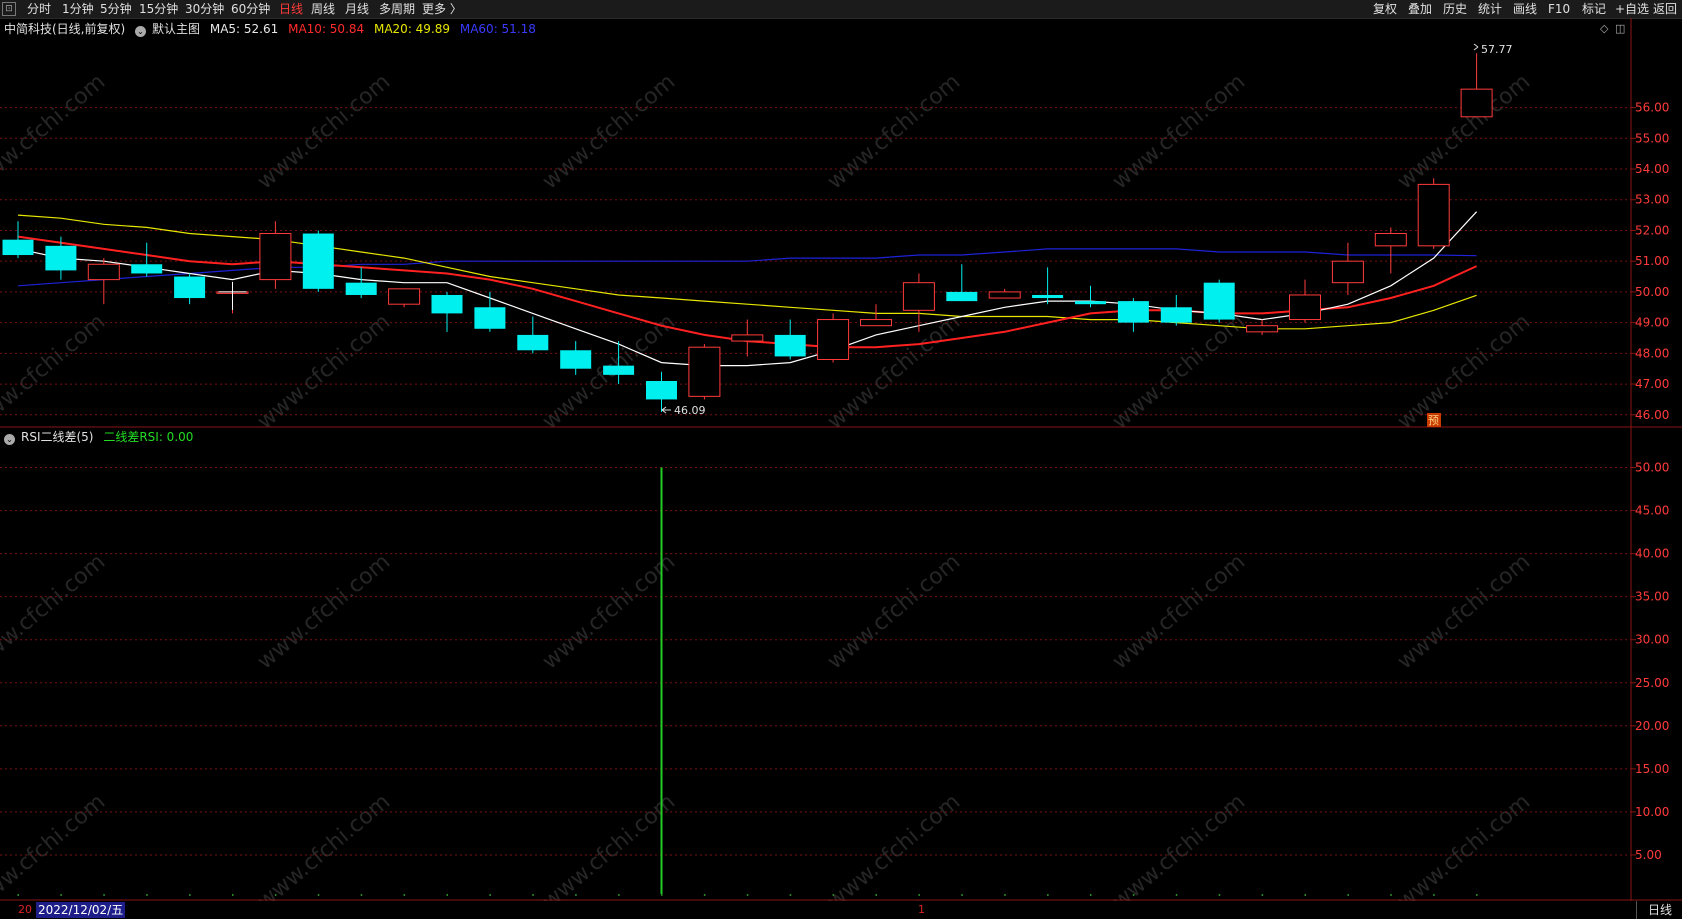  Describe the element at coordinates (1652, 769) in the screenshot. I see `indicator-tick-label: 15.00` at that location.